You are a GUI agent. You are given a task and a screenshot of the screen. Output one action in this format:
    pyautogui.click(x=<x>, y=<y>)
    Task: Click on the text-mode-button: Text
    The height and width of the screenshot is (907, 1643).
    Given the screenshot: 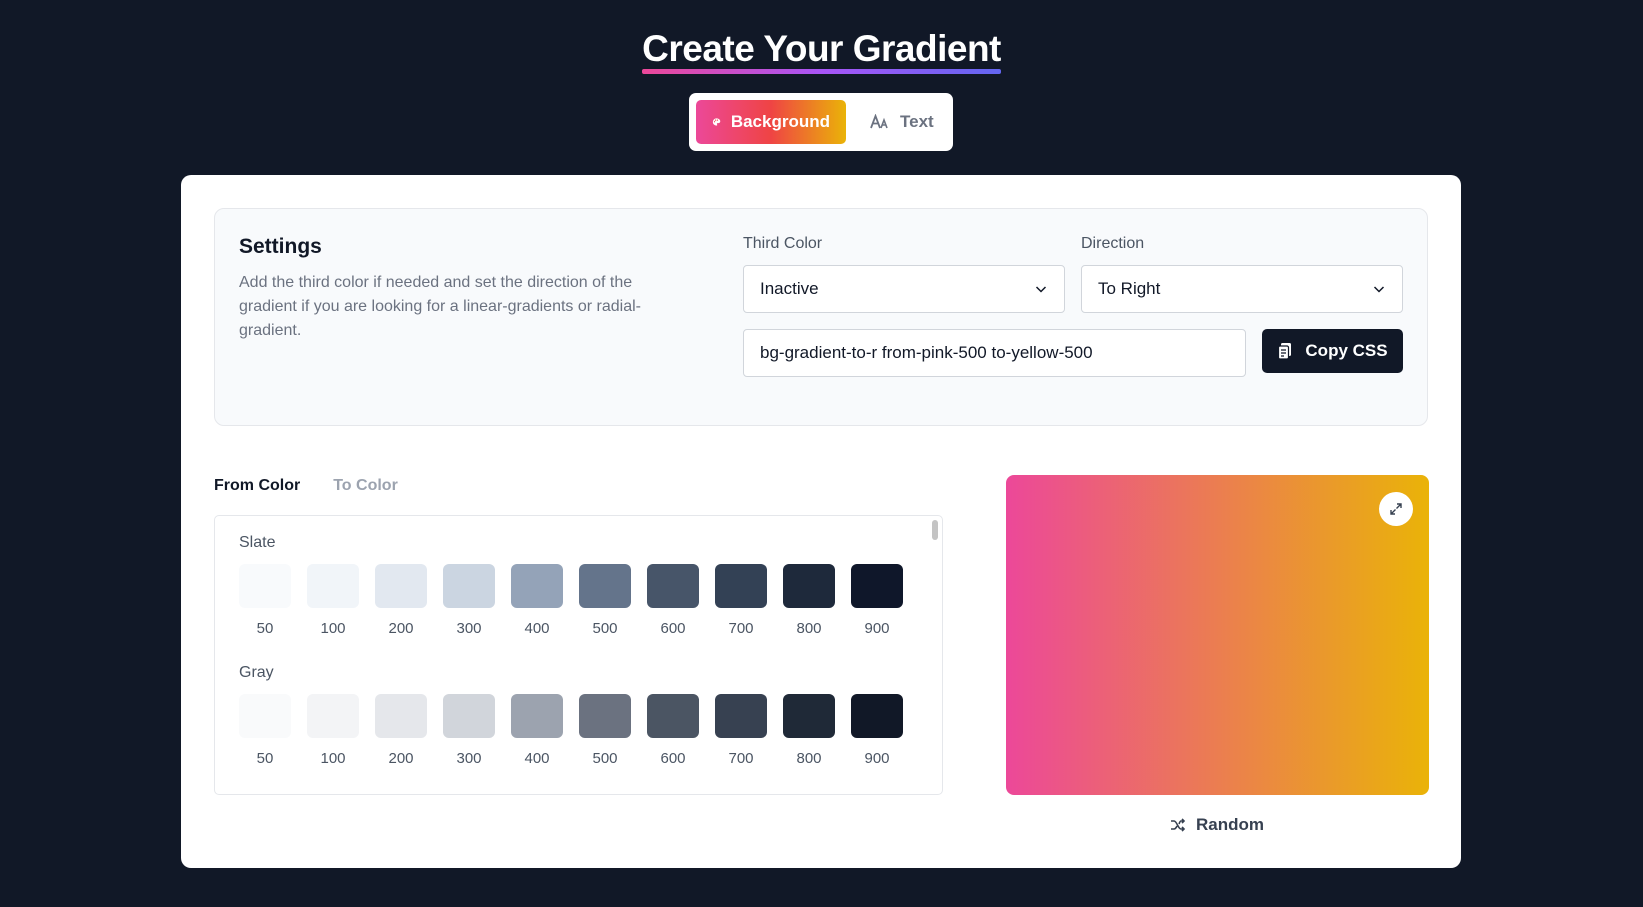 What is the action you would take?
    pyautogui.click(x=902, y=122)
    